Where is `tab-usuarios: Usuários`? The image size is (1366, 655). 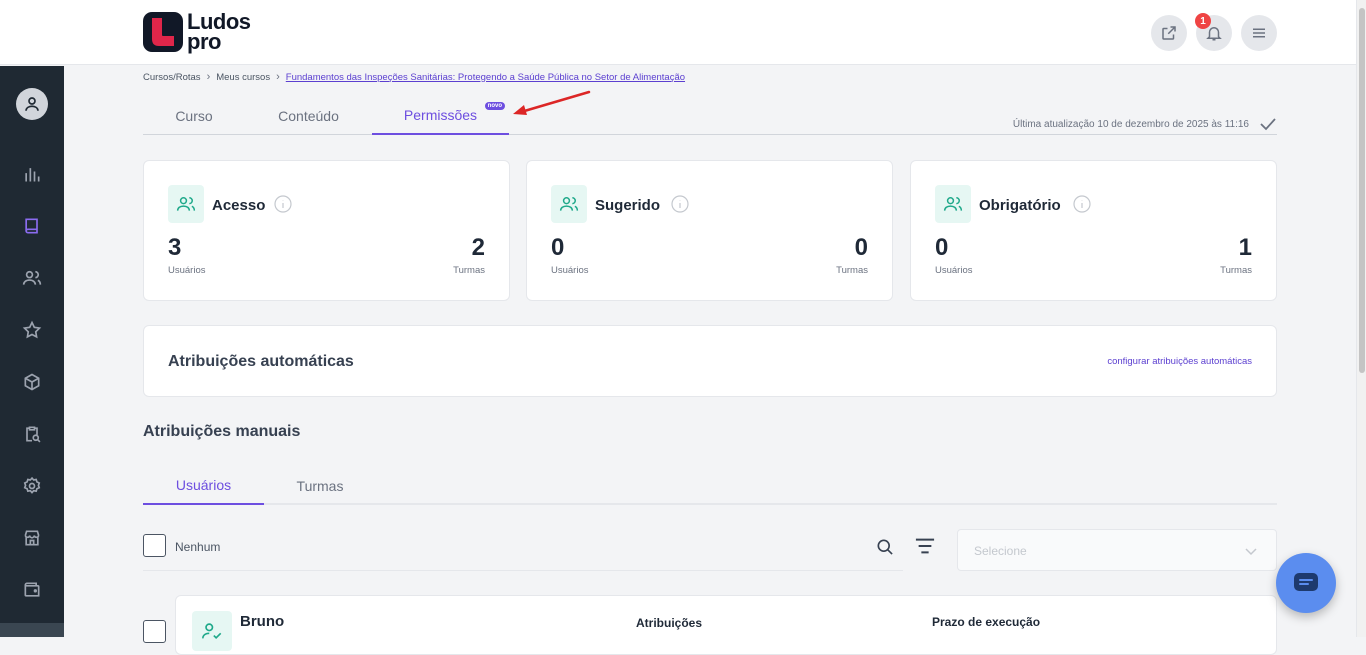 tab-usuarios: Usuários is located at coordinates (203, 486).